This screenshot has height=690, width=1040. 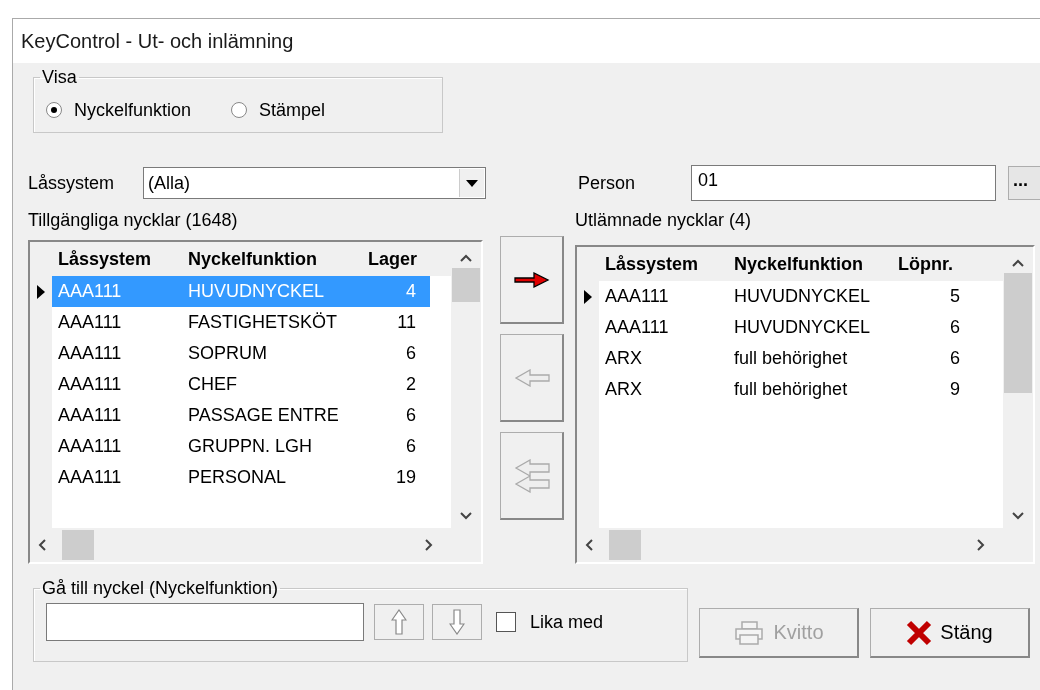 What do you see at coordinates (237, 477) in the screenshot?
I see `table-cell-text: PERSONAL` at bounding box center [237, 477].